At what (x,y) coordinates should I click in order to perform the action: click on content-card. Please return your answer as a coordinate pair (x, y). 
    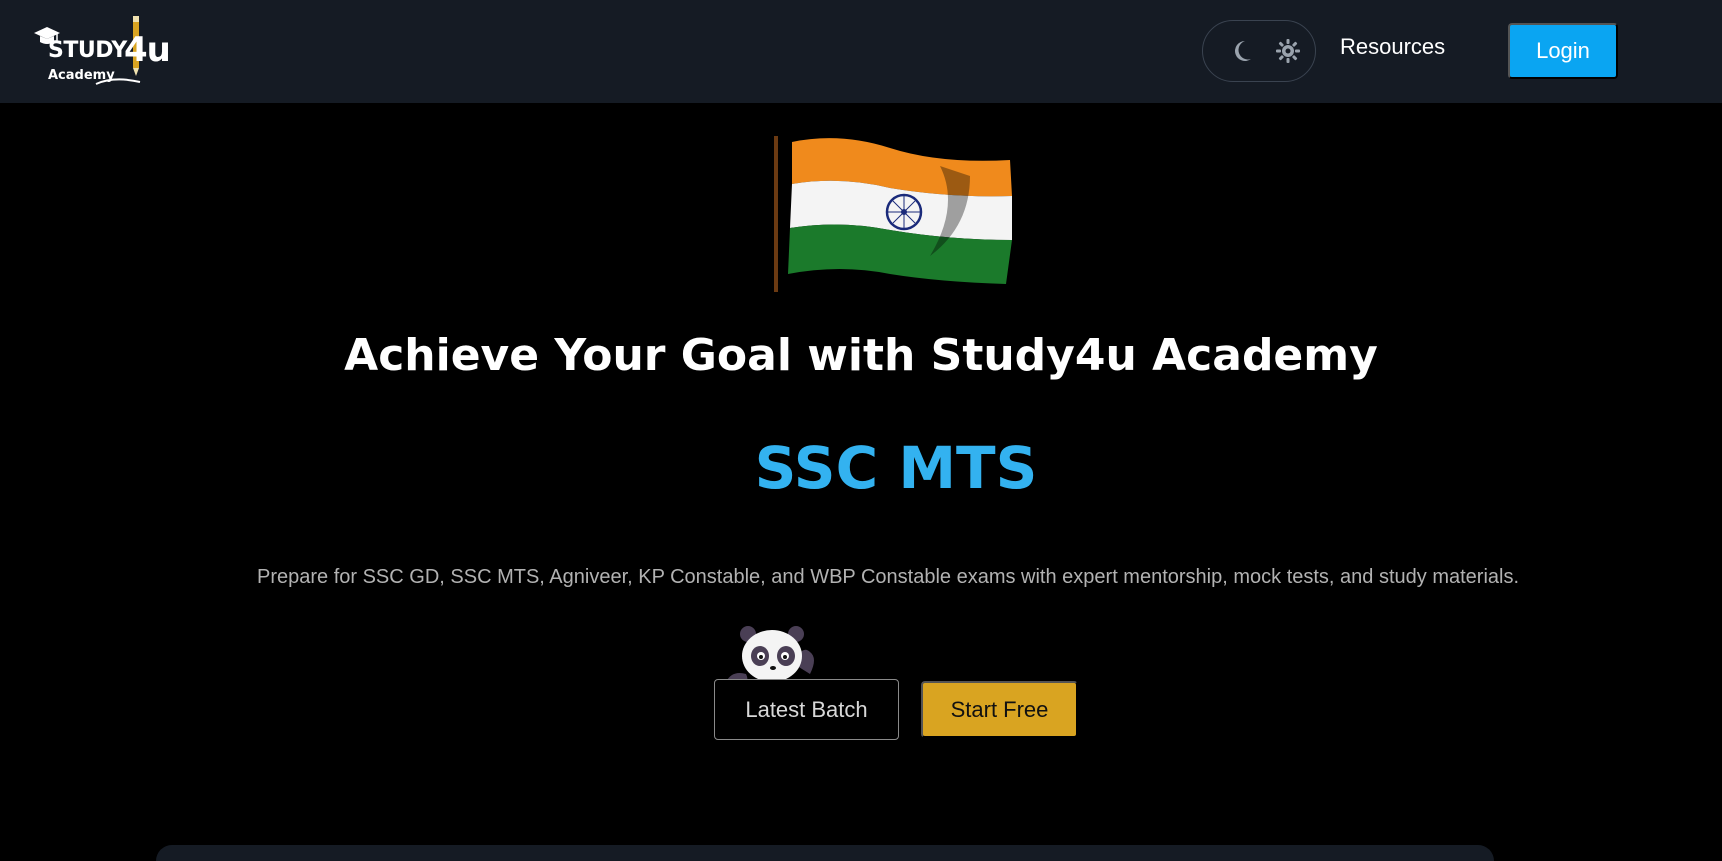
    Looking at the image, I should click on (825, 853).